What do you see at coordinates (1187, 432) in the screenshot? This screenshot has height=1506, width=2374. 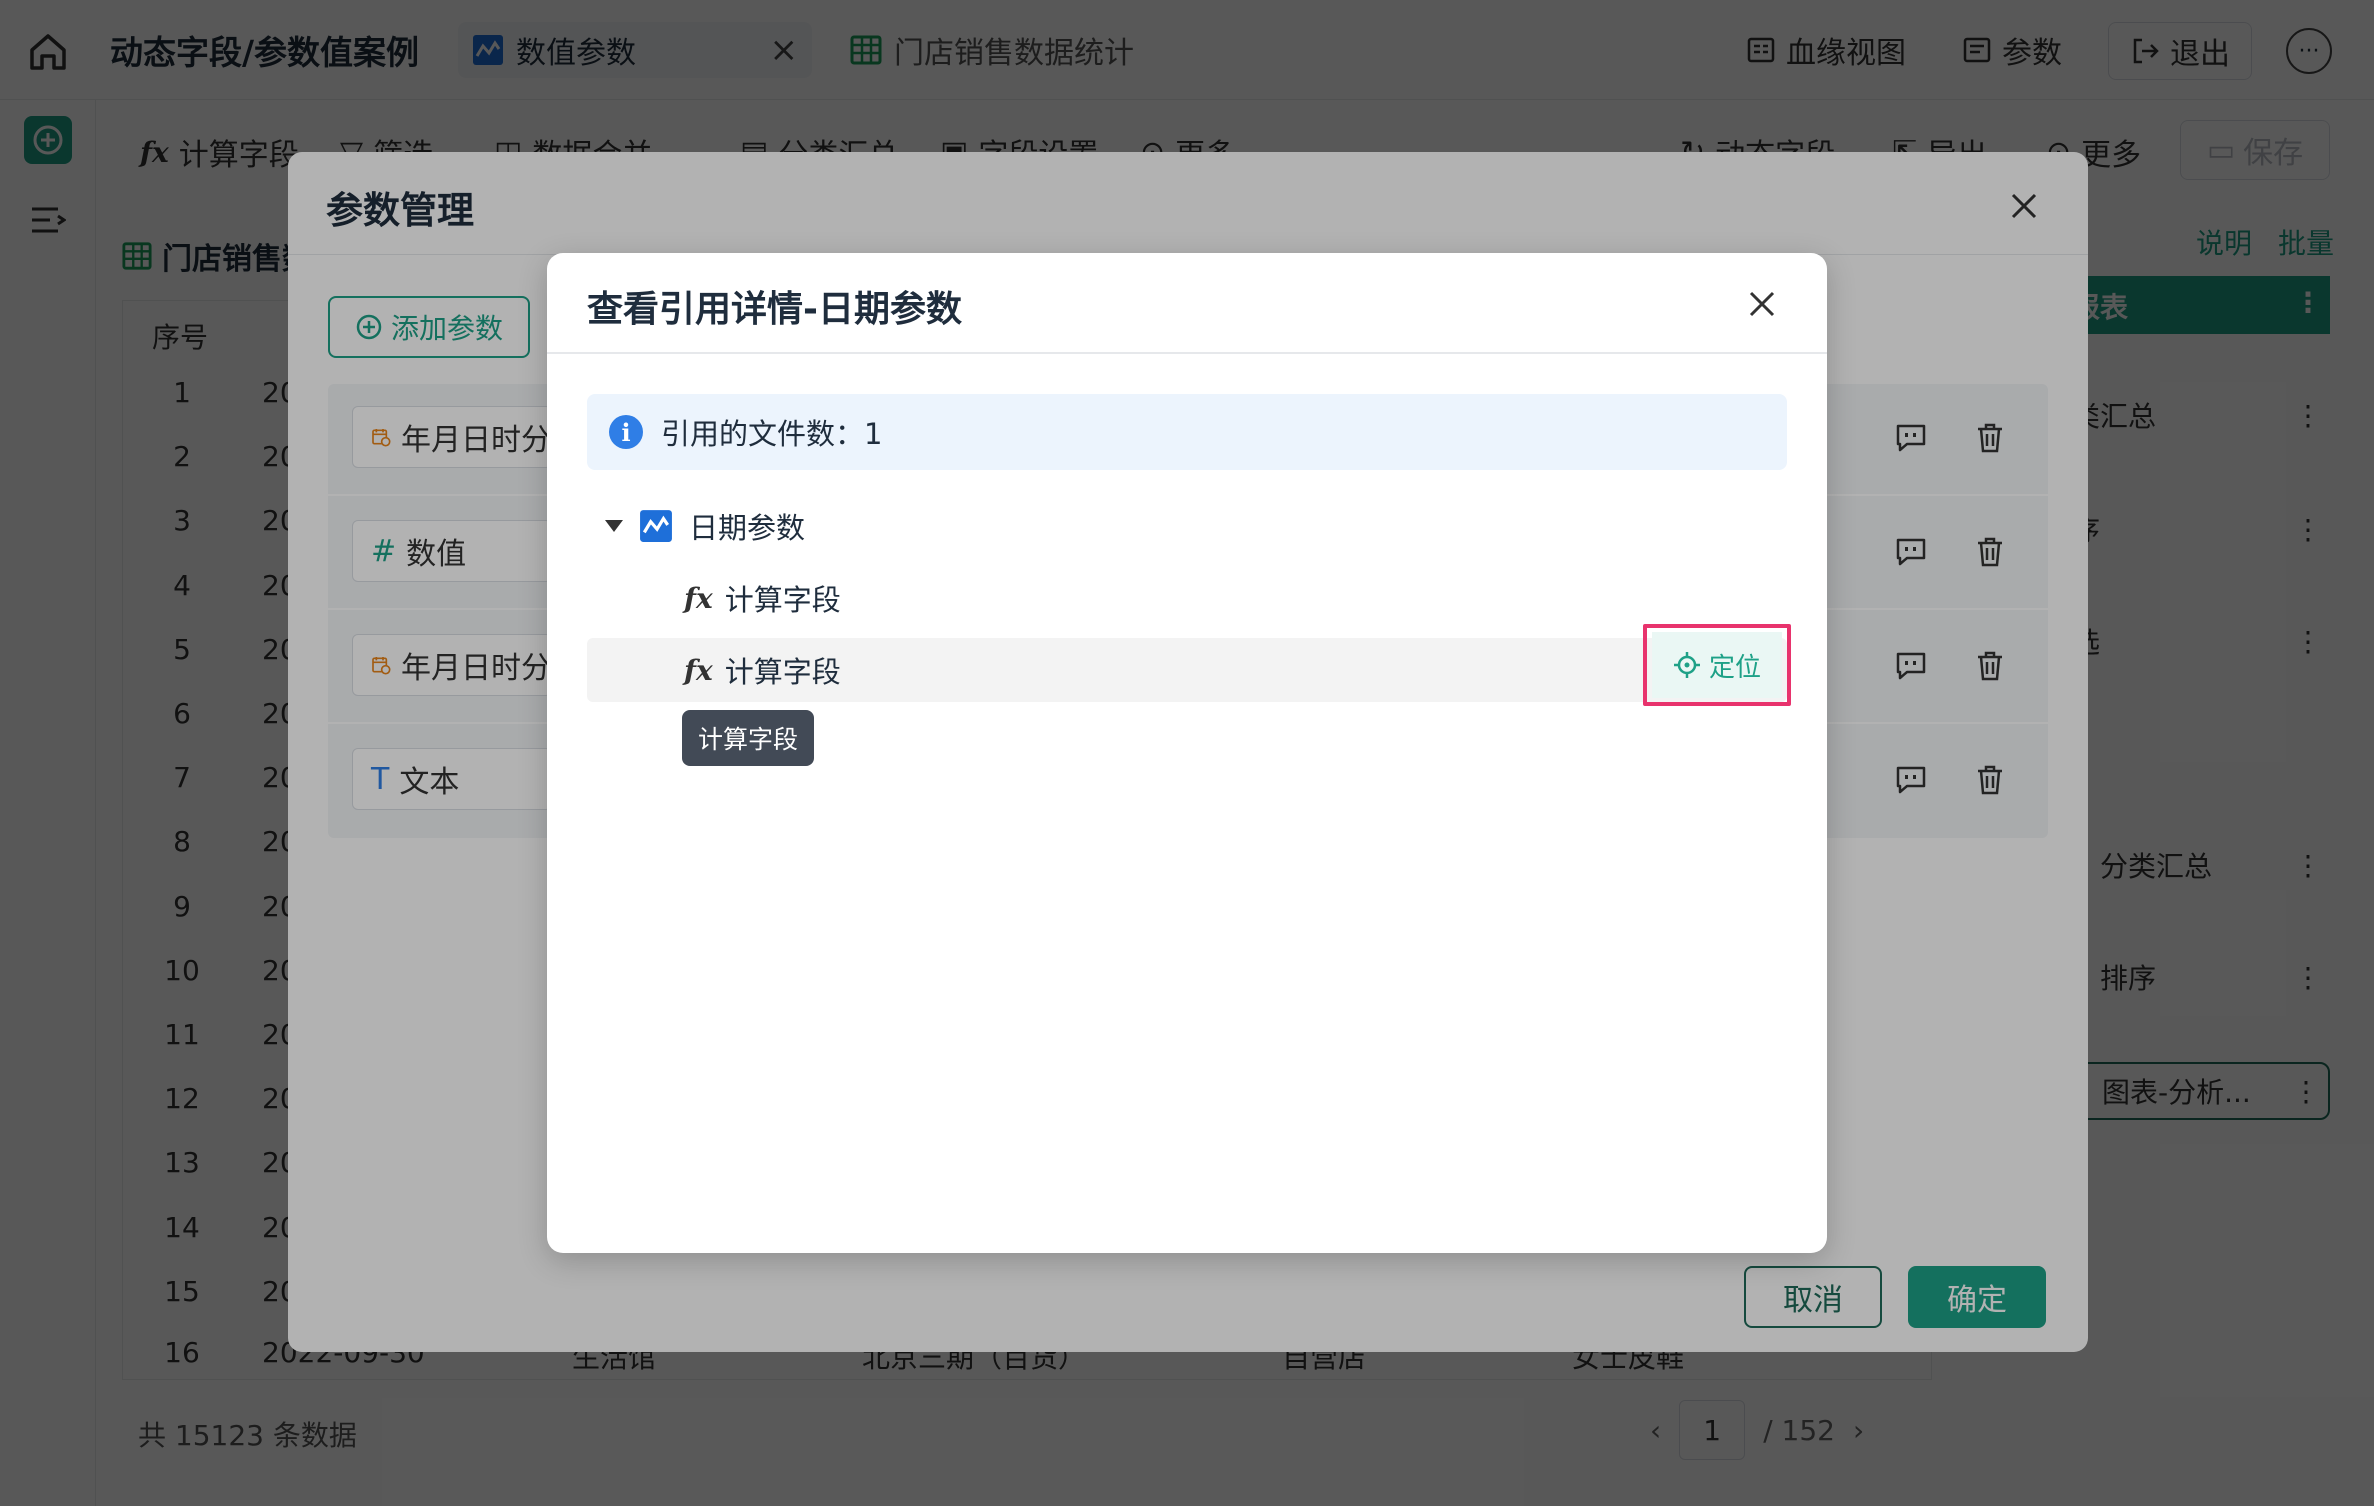 I see `reference-count-banner: i 引用的文件数：1` at bounding box center [1187, 432].